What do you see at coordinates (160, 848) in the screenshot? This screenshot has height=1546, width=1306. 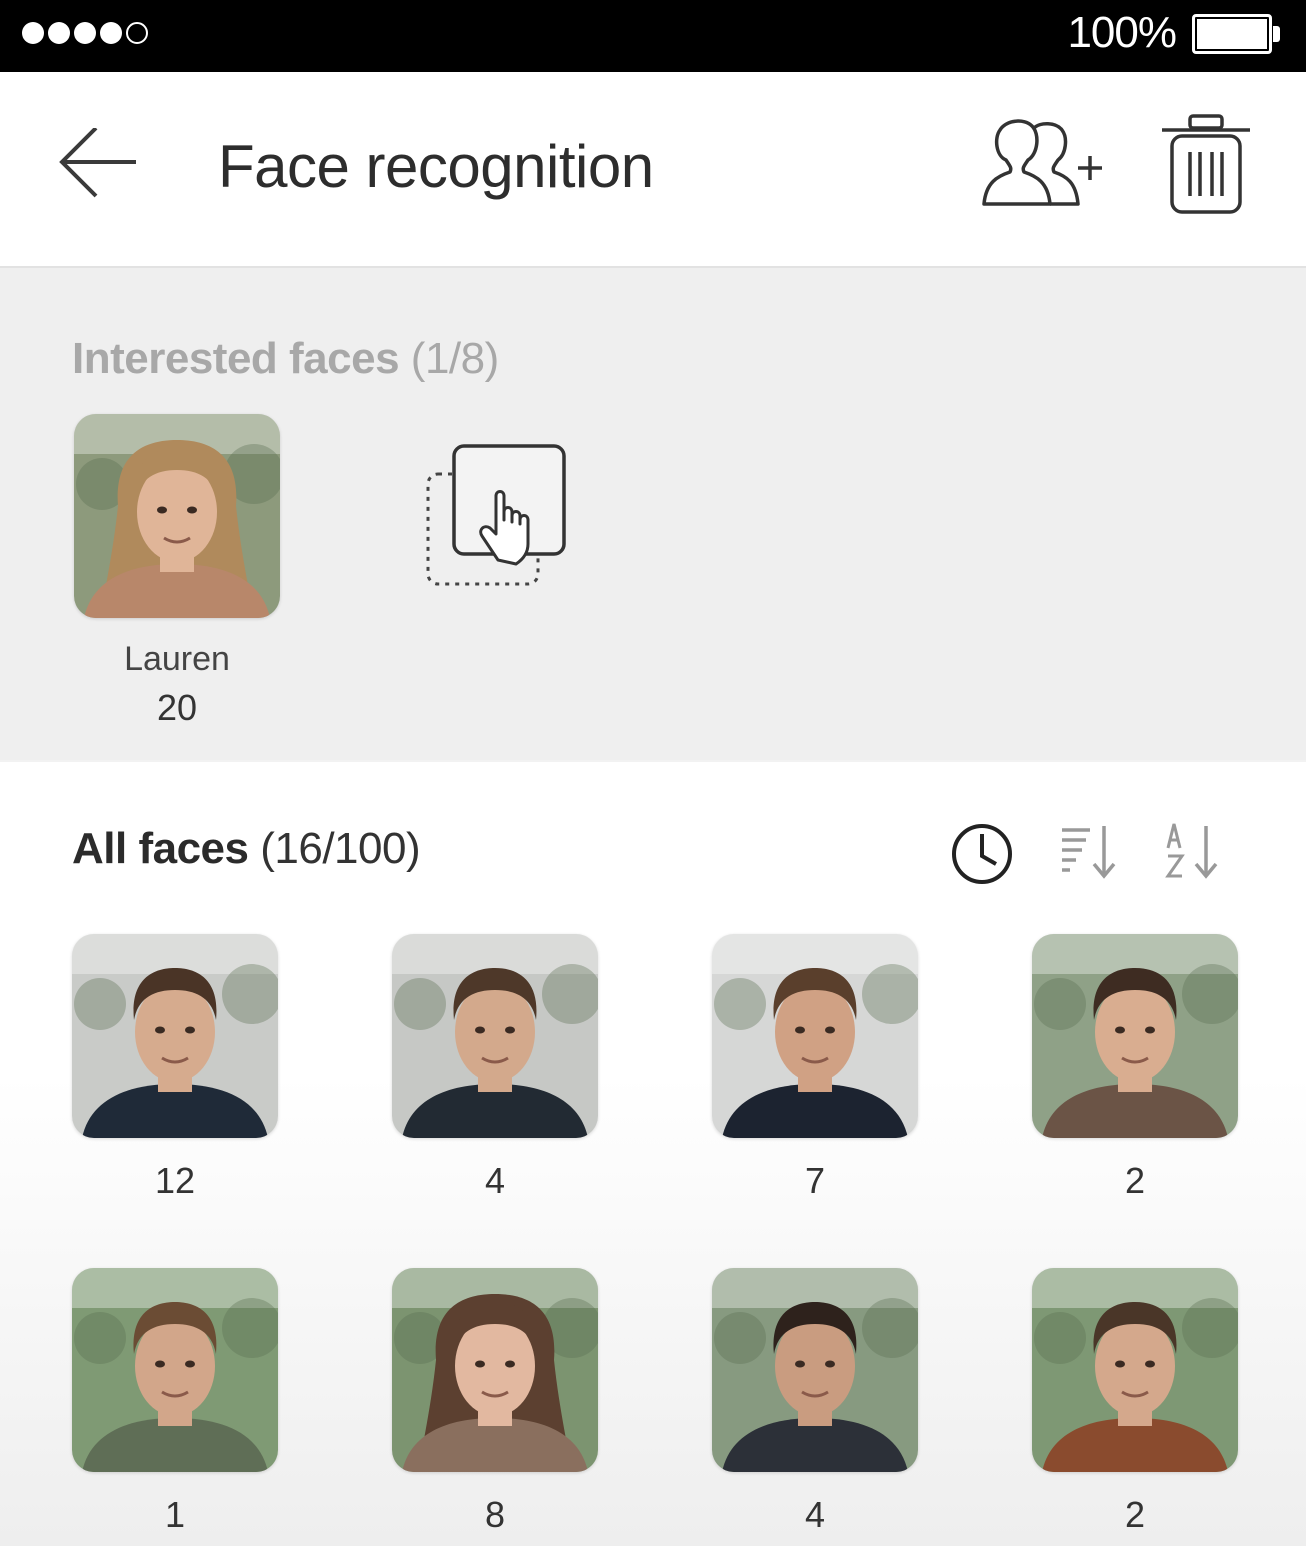 I see `section-label: All faces` at bounding box center [160, 848].